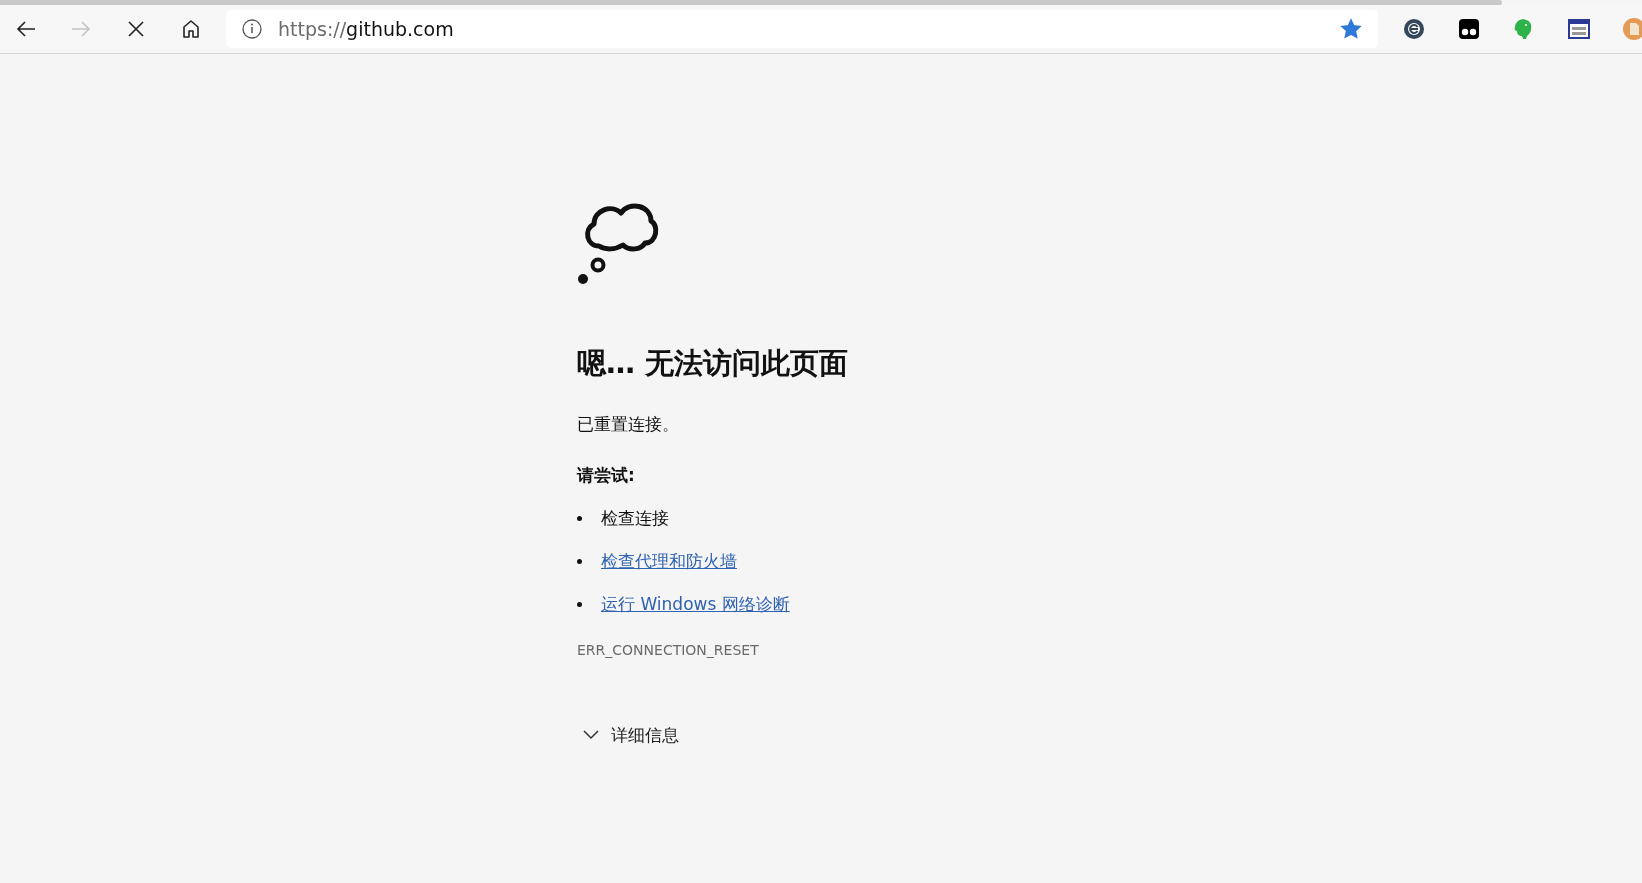 This screenshot has height=883, width=1642. What do you see at coordinates (606, 475) in the screenshot?
I see `suggestions-heading: 请尝试:` at bounding box center [606, 475].